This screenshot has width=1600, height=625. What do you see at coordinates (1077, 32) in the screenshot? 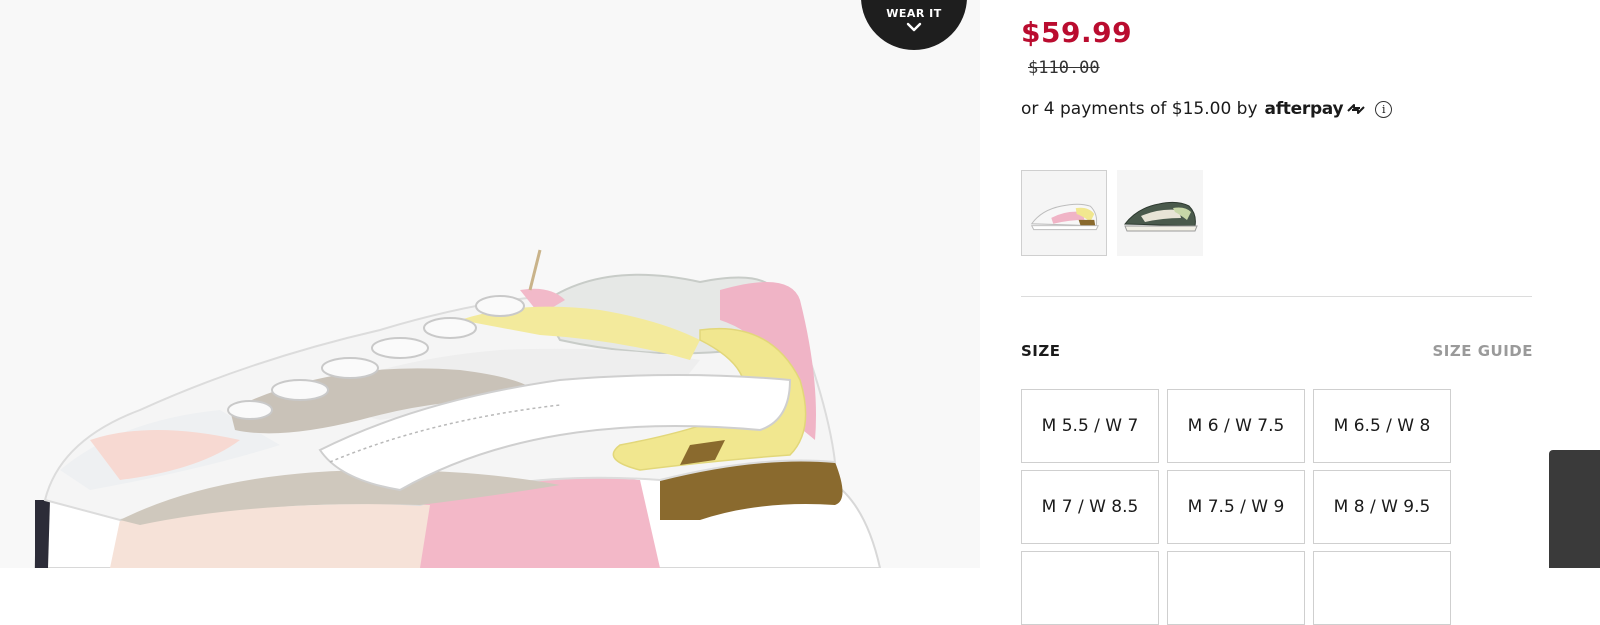
I see `sale-price: $59.99` at bounding box center [1077, 32].